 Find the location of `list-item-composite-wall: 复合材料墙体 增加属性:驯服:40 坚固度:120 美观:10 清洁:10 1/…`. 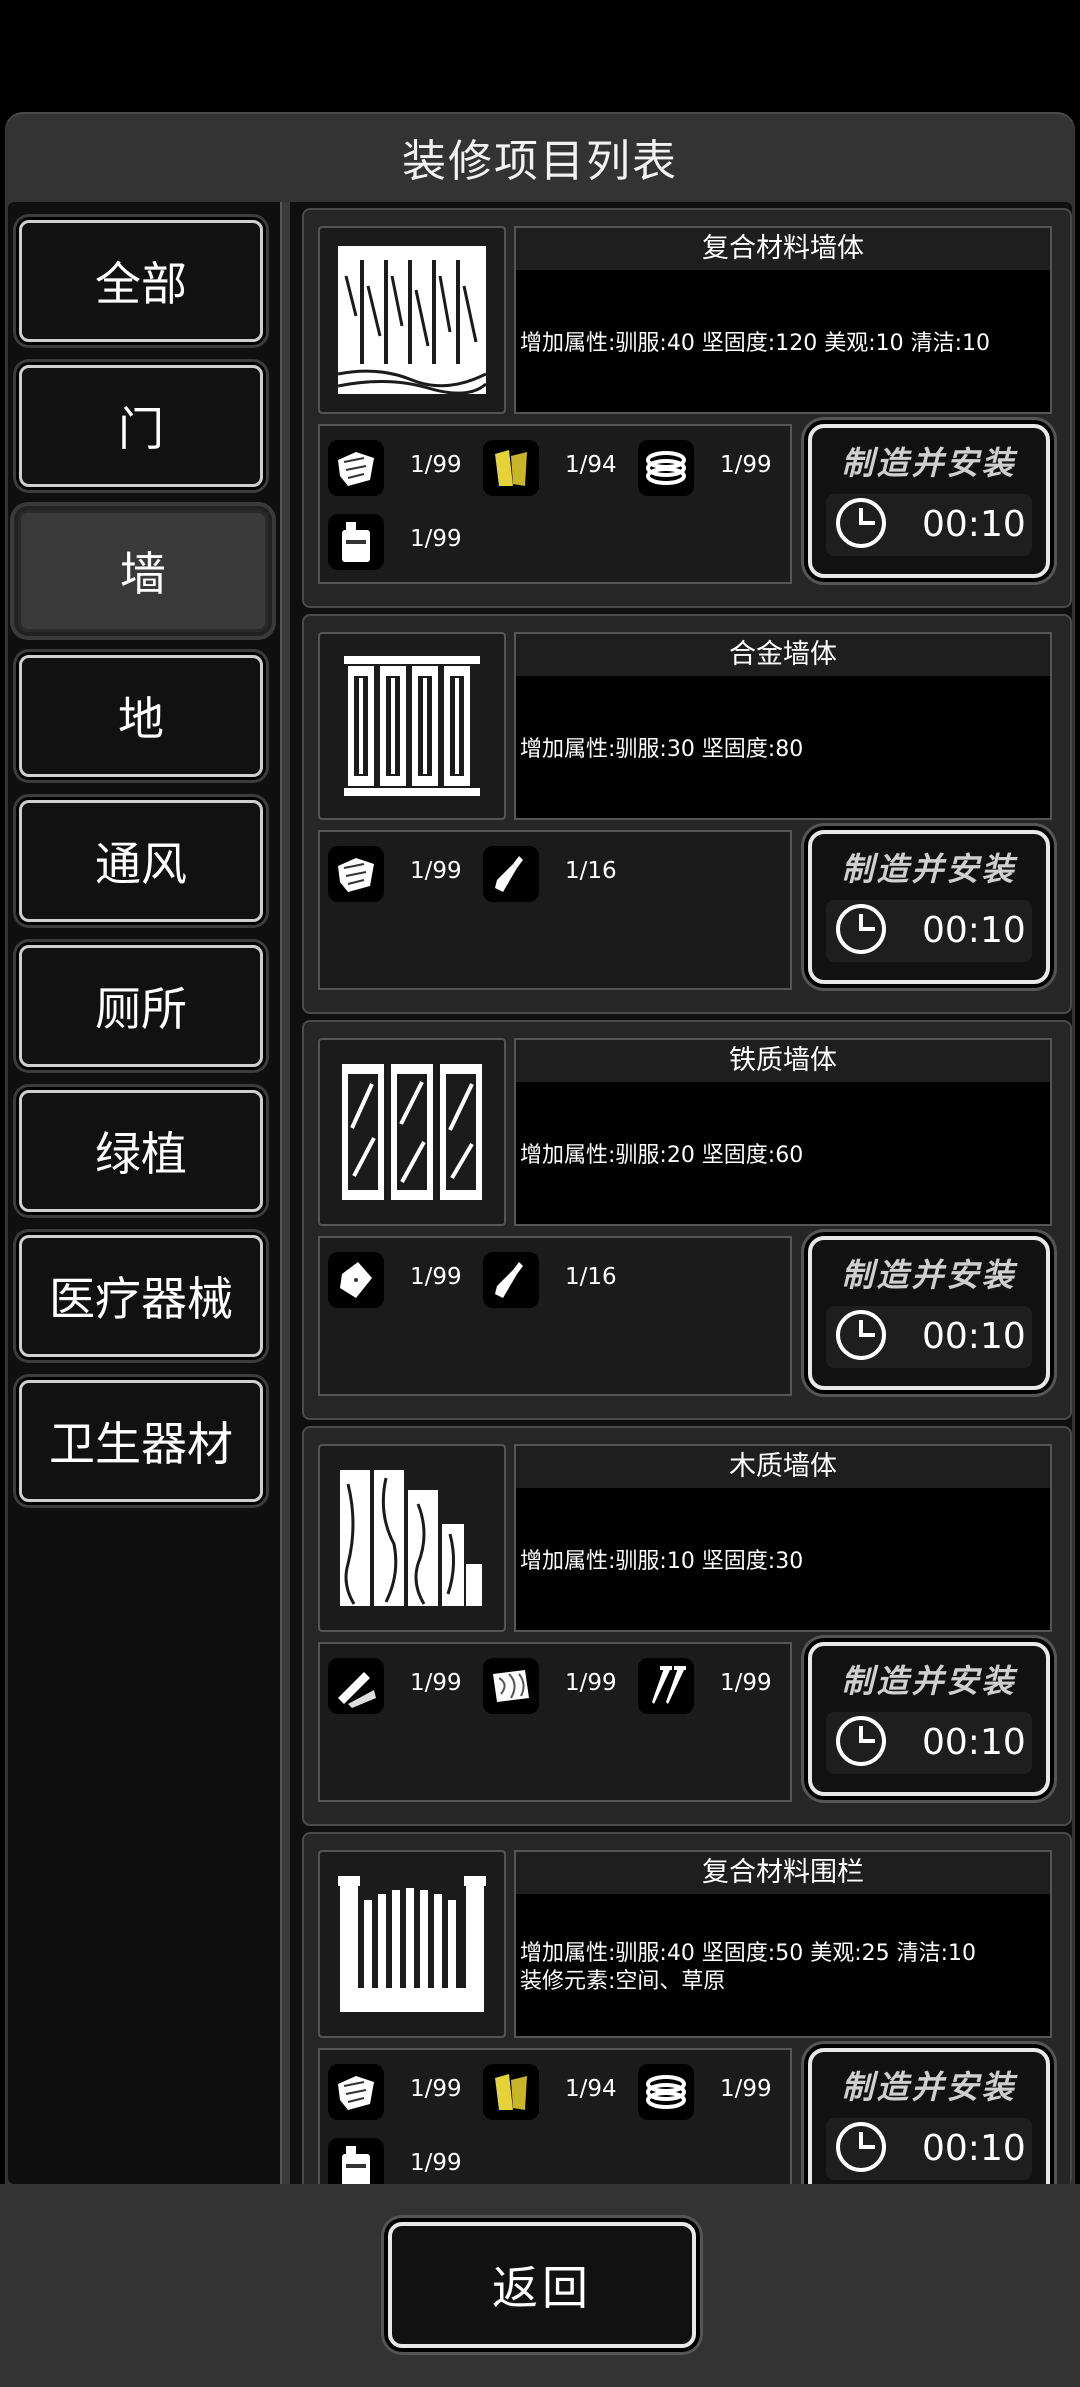

list-item-composite-wall: 复合材料墙体 增加属性:驯服:40 坚固度:120 美观:10 清洁:10 1/… is located at coordinates (687, 408).